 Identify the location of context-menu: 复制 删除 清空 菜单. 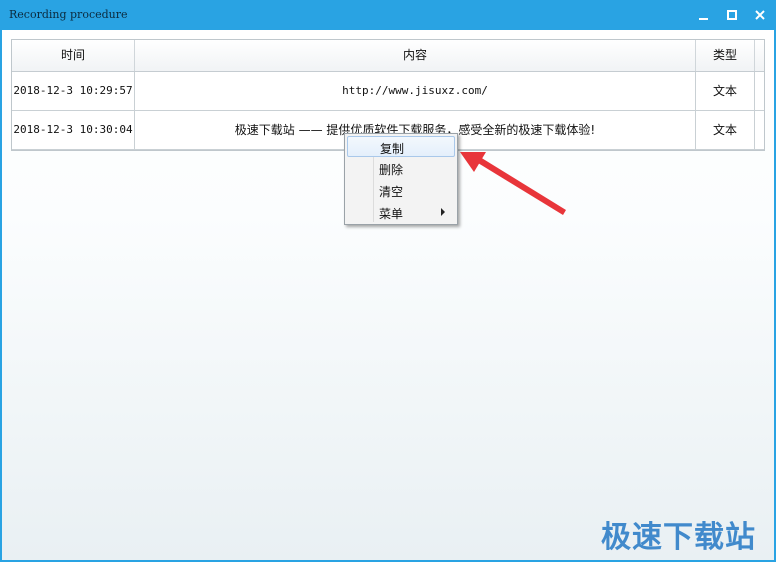
(401, 179).